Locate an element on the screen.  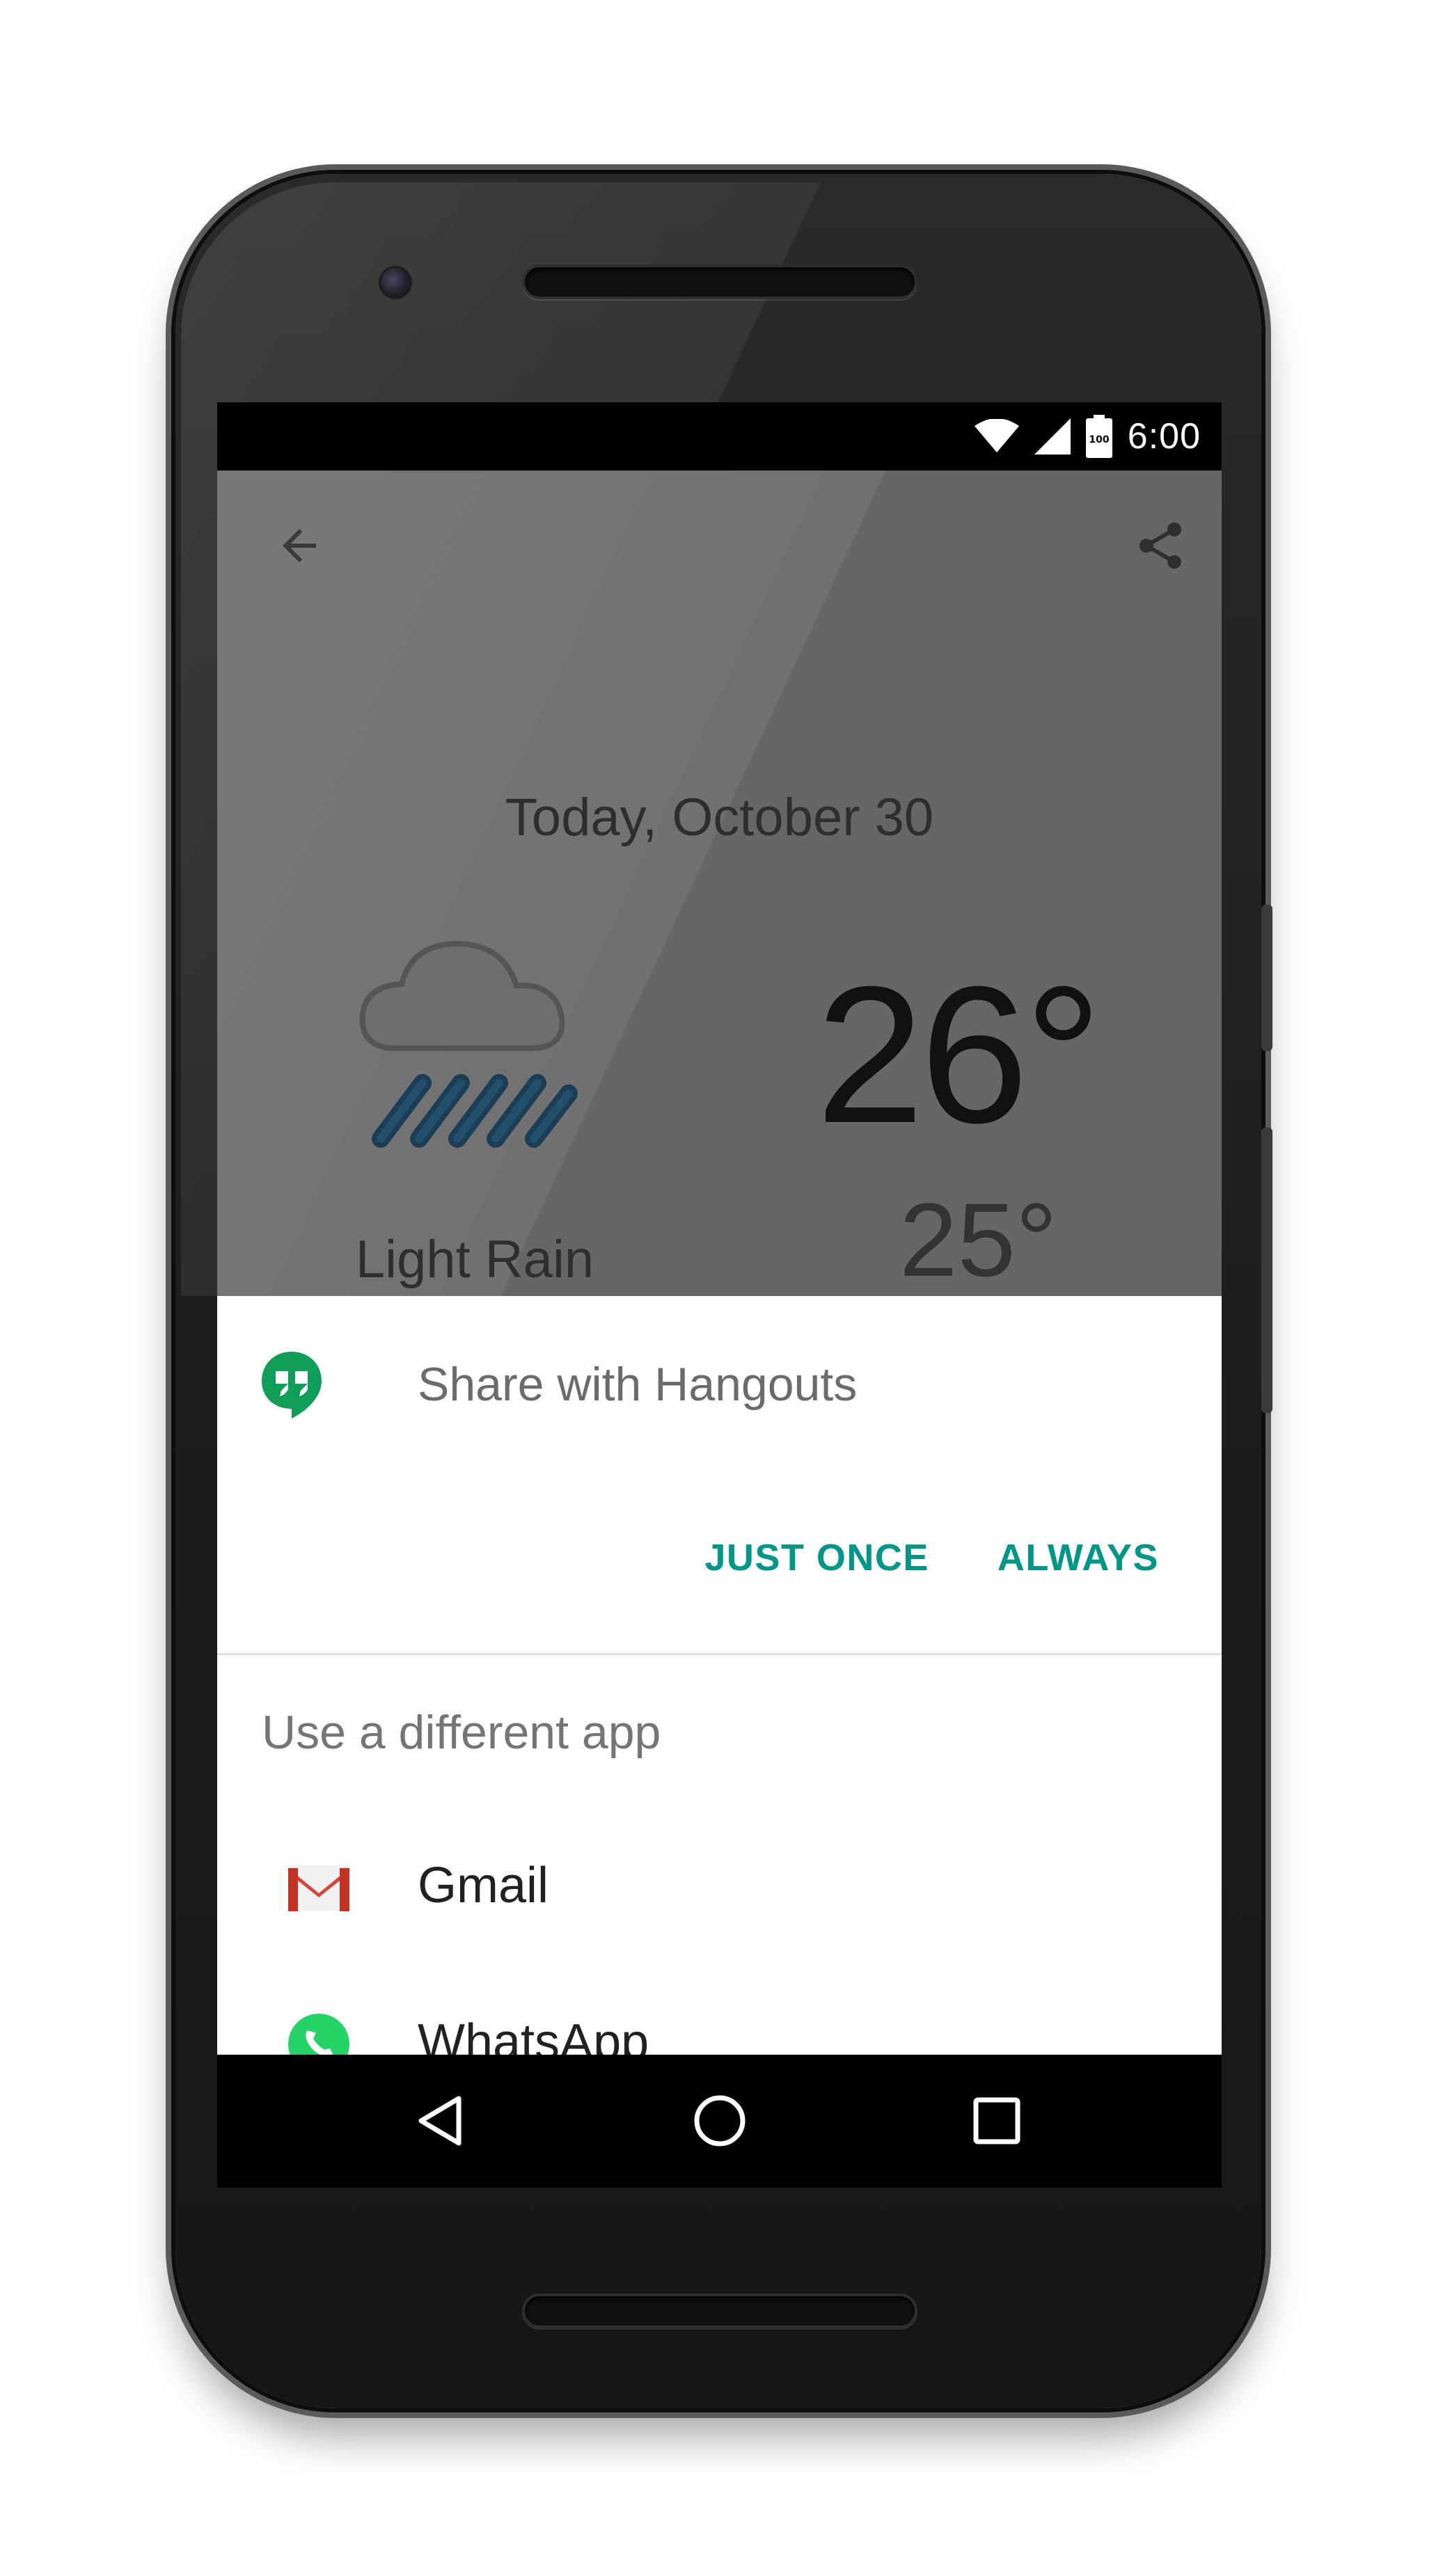
nav-back-button is located at coordinates (440, 2121).